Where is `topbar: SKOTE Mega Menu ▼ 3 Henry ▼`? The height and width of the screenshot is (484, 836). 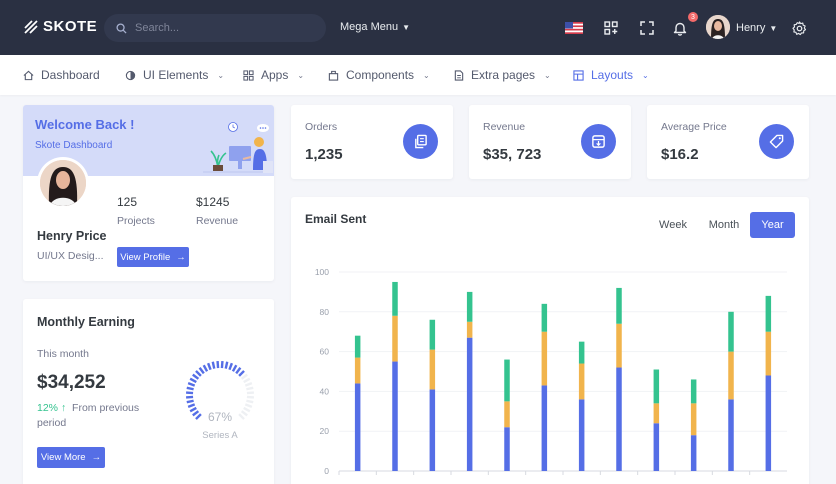 topbar: SKOTE Mega Menu ▼ 3 Henry ▼ is located at coordinates (418, 27).